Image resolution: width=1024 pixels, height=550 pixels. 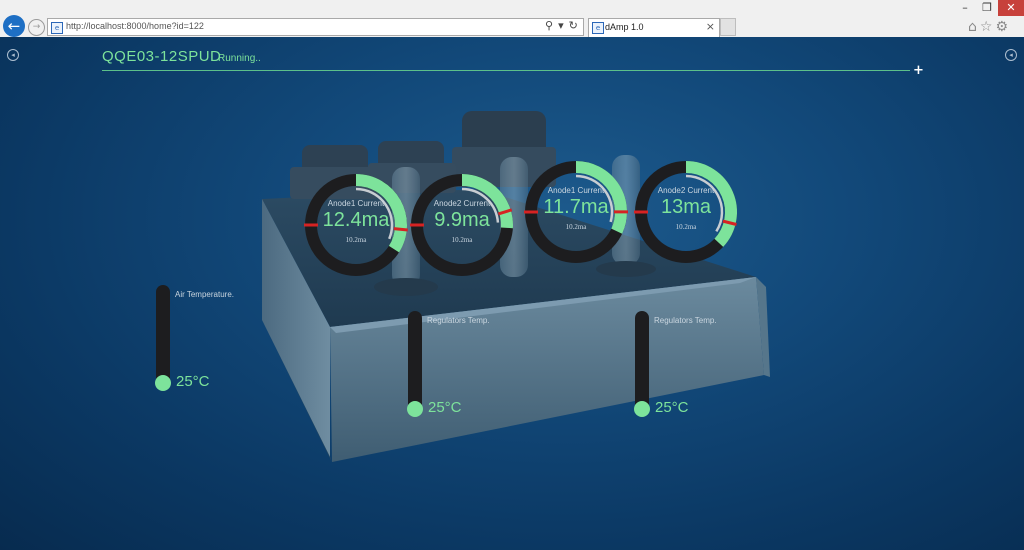 I want to click on right-collapse-button: ◂, so click(x=1011, y=55).